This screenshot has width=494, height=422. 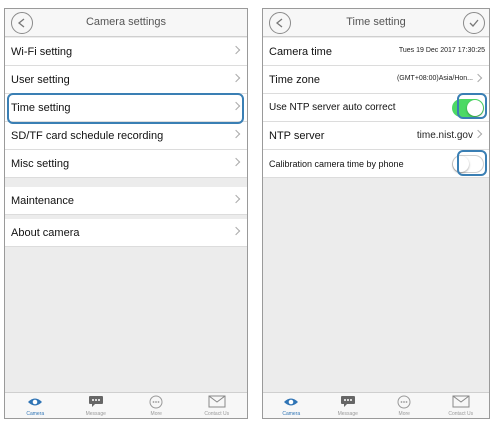 I want to click on calibration-label: Calibration camera time by phone, so click(x=336, y=163).